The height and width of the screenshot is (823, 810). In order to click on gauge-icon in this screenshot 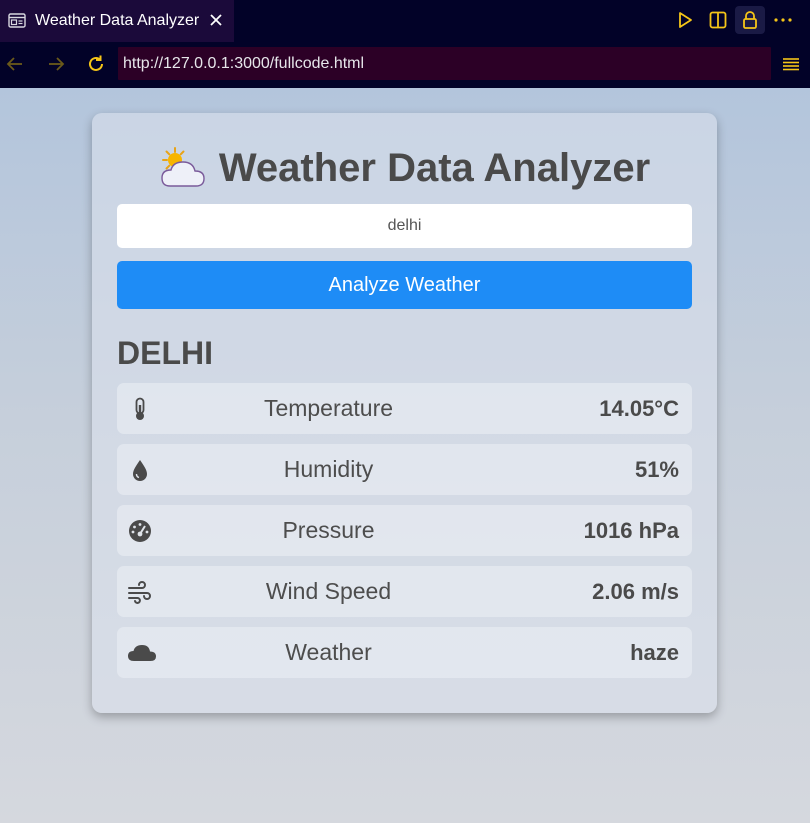, I will do `click(140, 531)`.